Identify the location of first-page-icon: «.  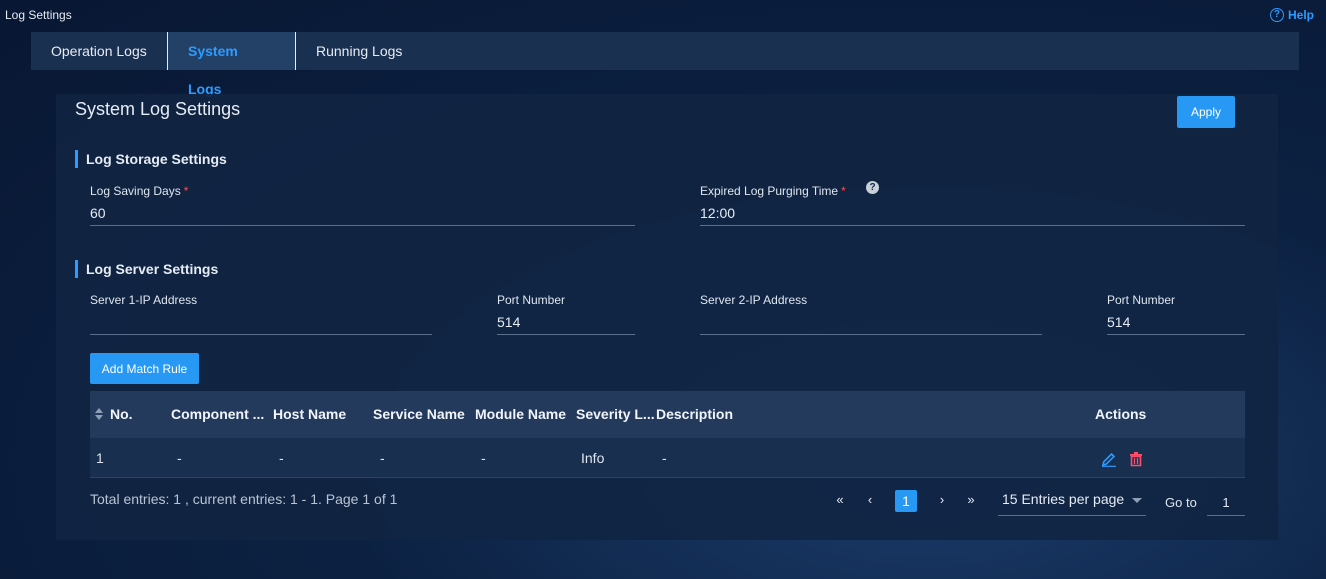
(840, 500).